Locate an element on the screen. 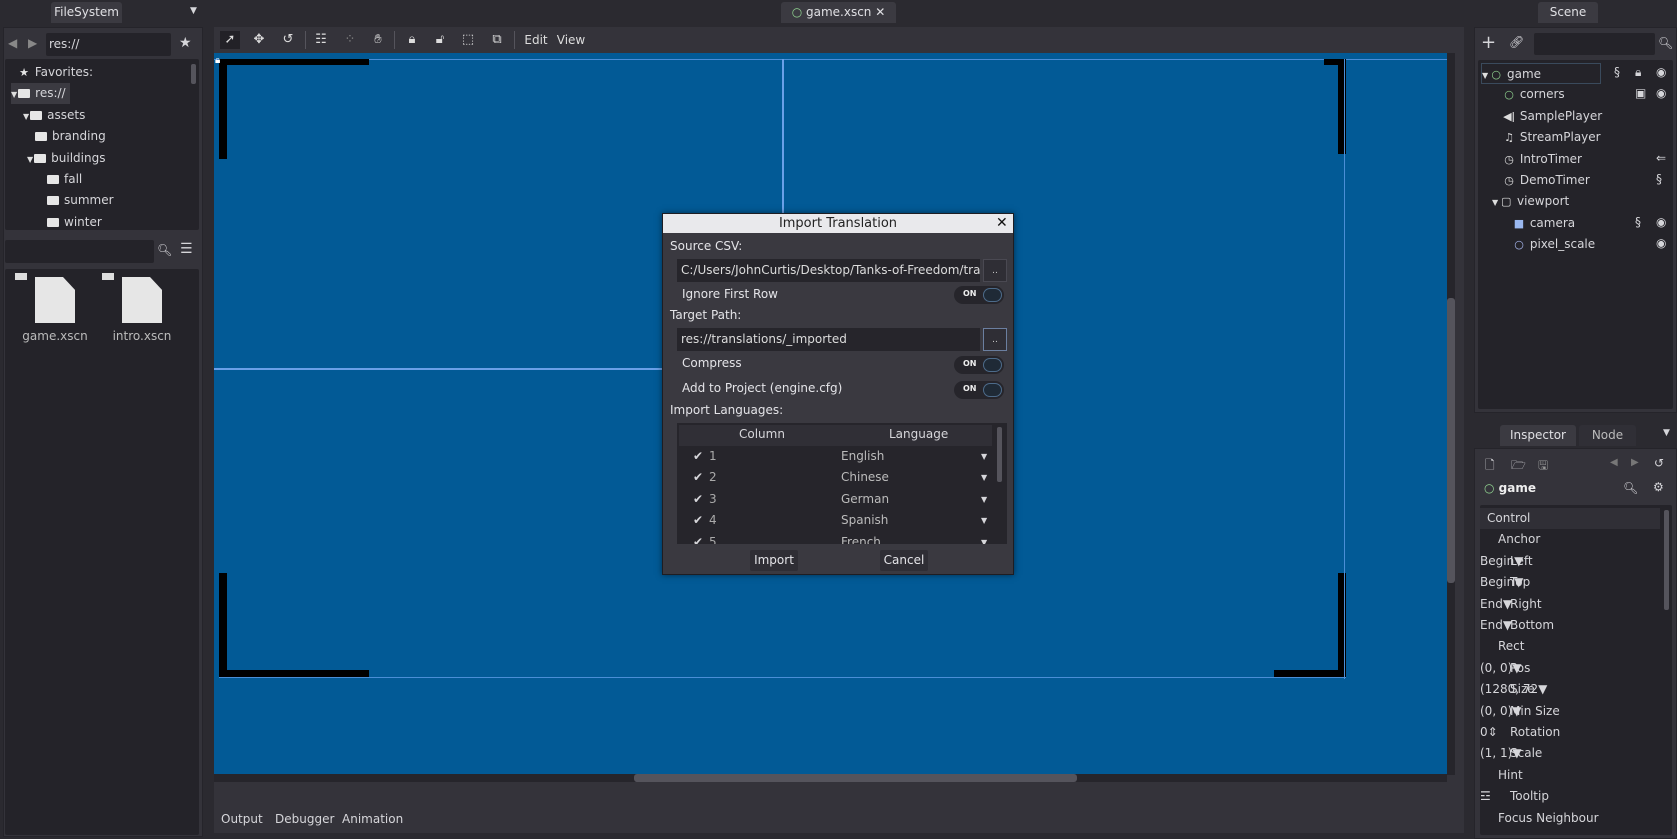  property-row: Size (1280, 72▼ is located at coordinates (1570, 689).